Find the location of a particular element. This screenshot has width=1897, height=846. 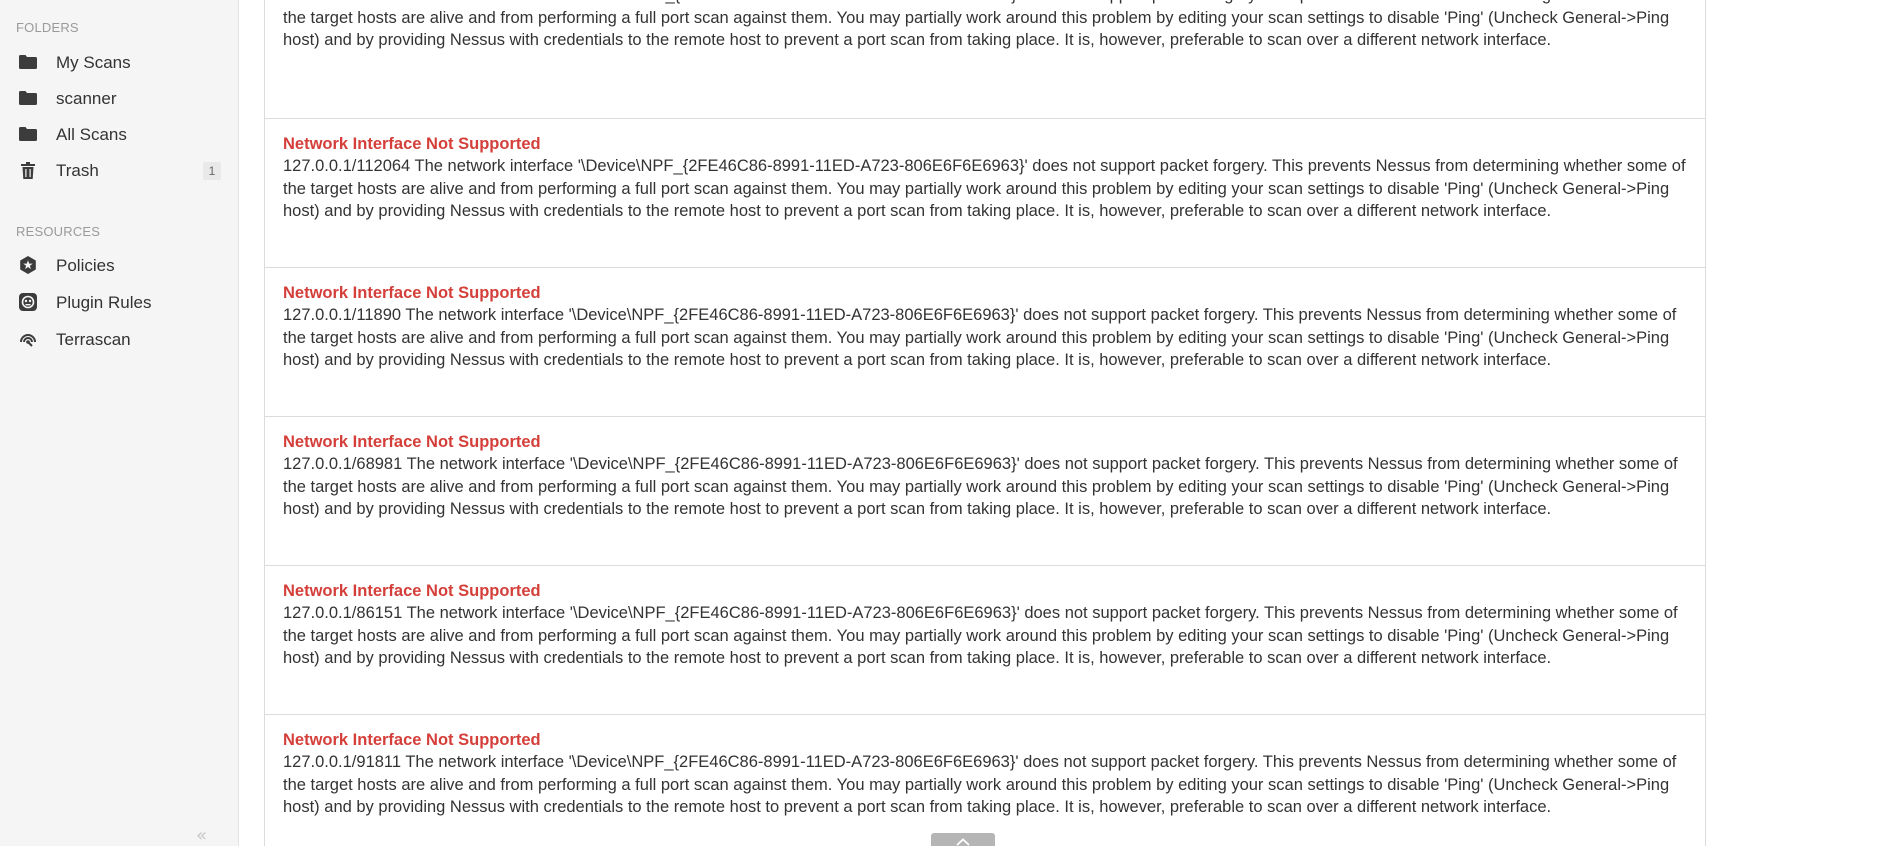

sidebar-item-my-scans: My Scans is located at coordinates (119, 62).